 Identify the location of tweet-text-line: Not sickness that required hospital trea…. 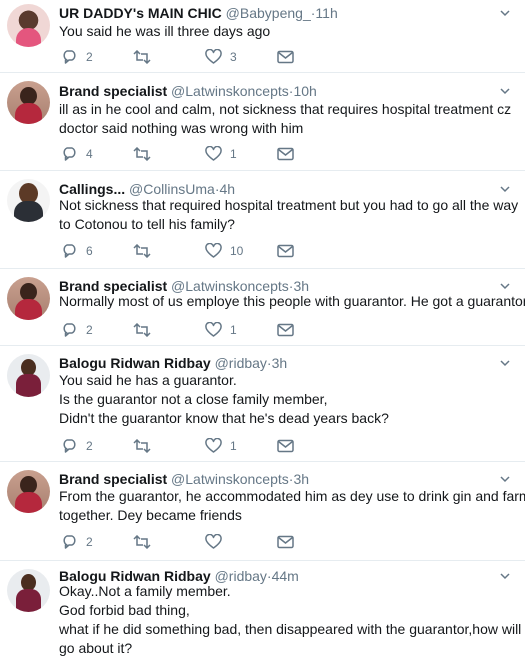
(289, 205).